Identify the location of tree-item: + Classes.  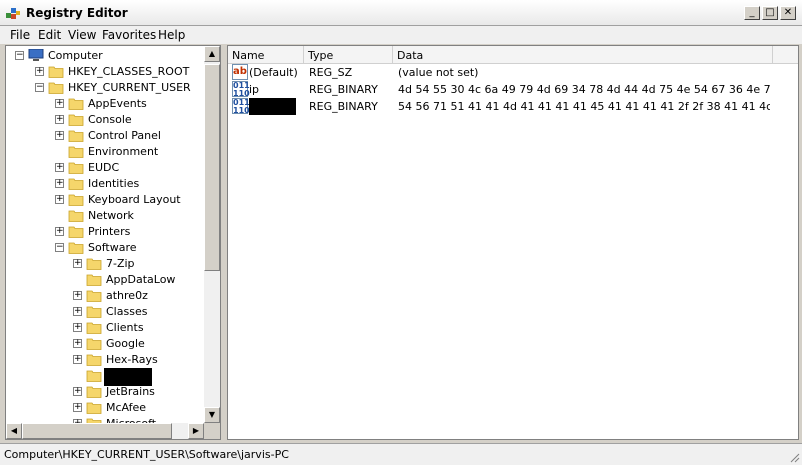
(104, 312).